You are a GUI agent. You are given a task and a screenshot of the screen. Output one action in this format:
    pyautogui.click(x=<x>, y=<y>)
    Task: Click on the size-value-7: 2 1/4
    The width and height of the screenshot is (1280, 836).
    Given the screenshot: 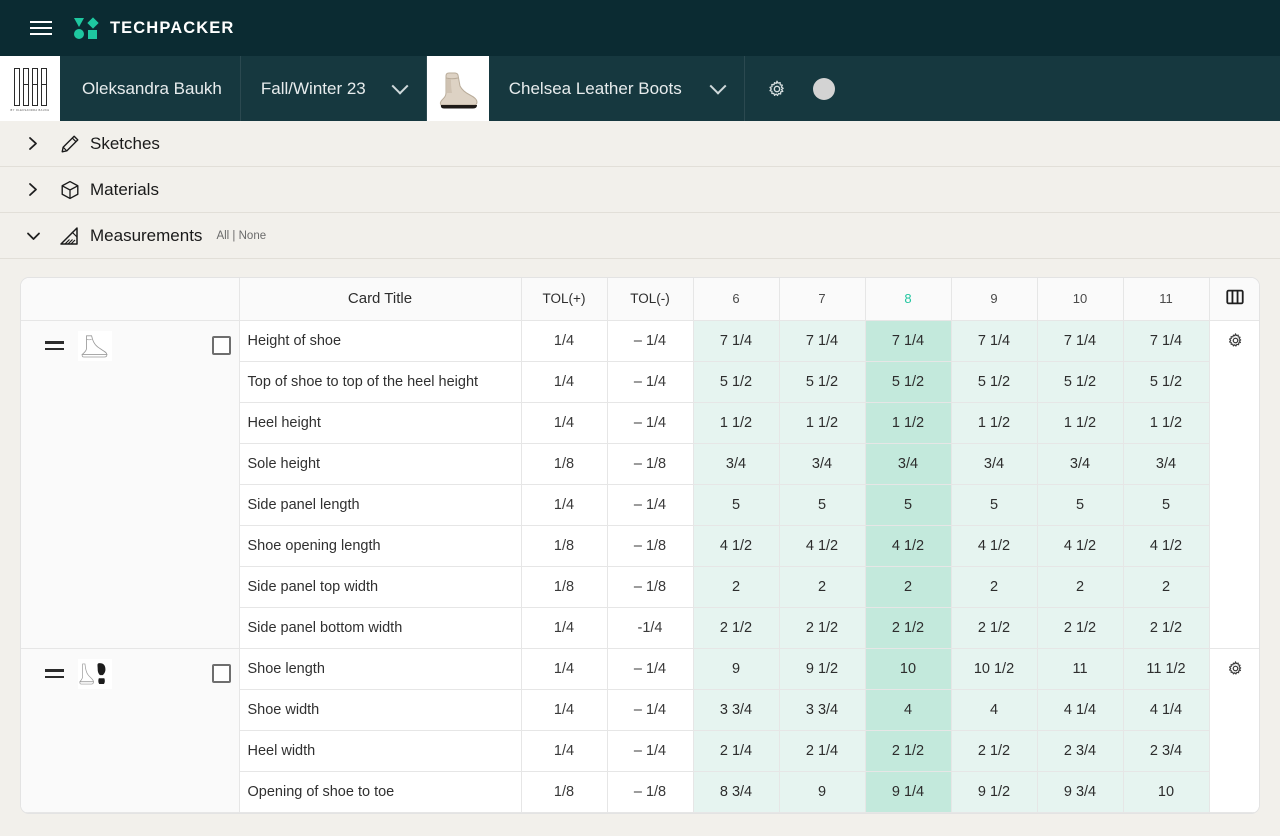 What is the action you would take?
    pyautogui.click(x=822, y=751)
    